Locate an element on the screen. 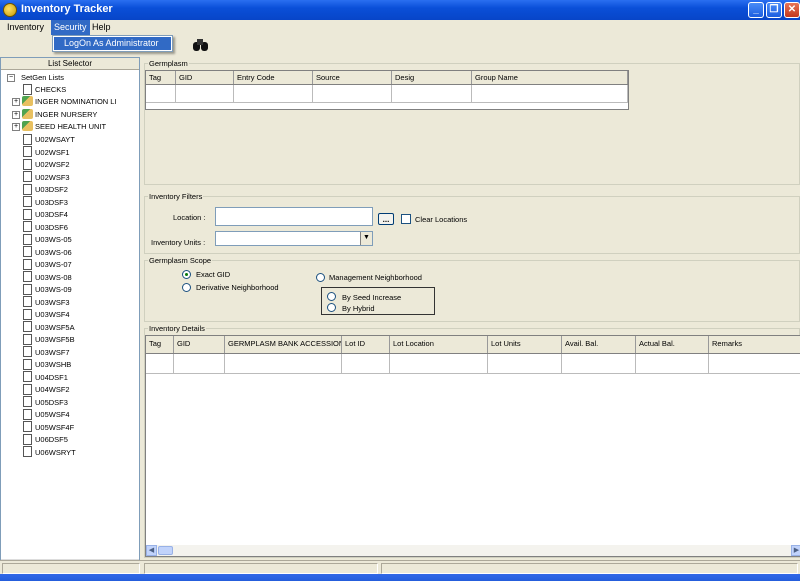 This screenshot has width=800, height=581. tree-item: U02WSF1 is located at coordinates (46, 153).